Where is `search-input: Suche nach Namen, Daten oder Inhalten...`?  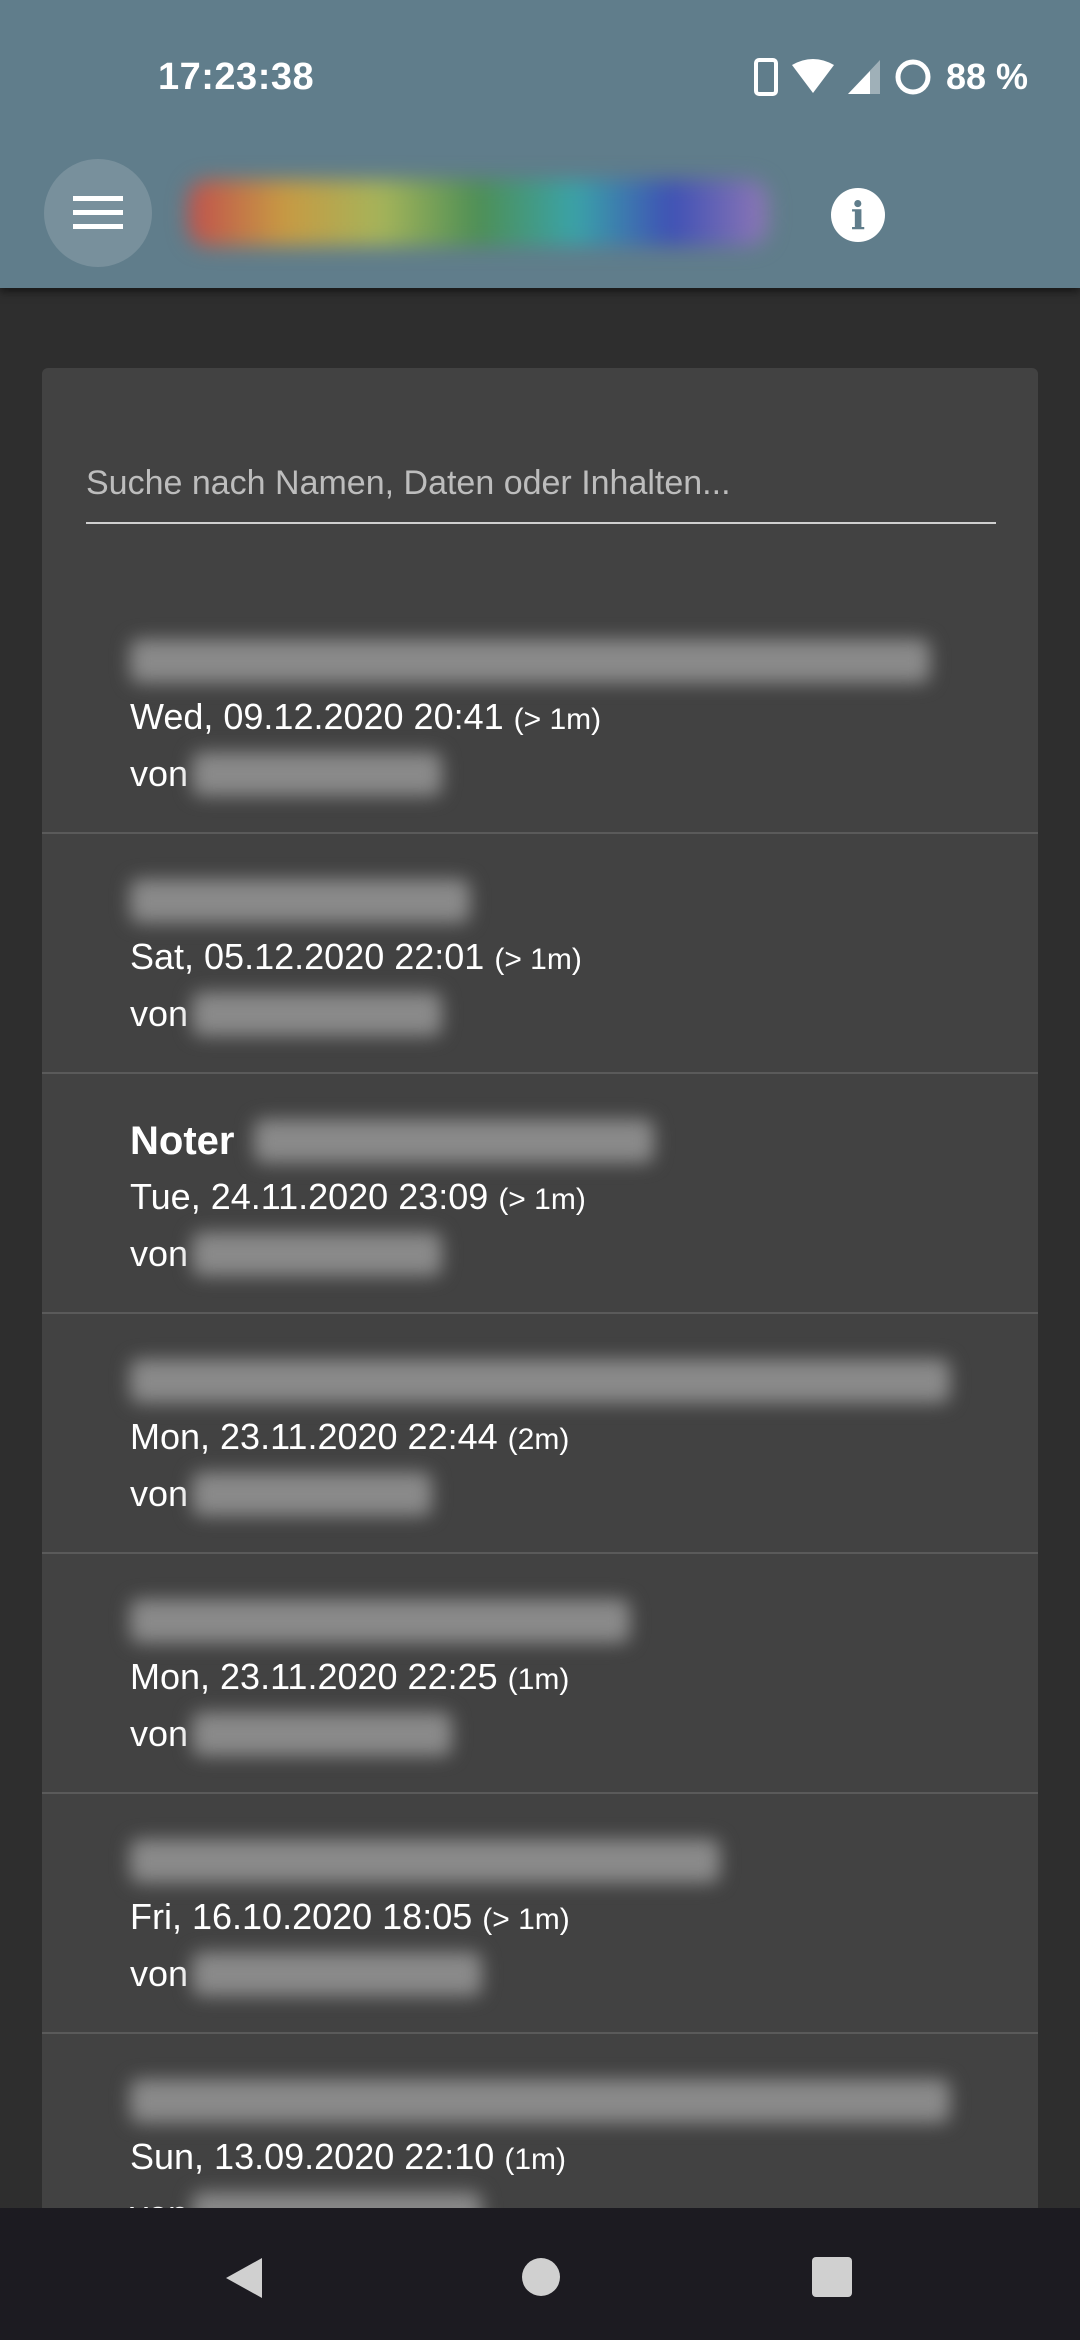 search-input: Suche nach Namen, Daten oder Inhalten... is located at coordinates (541, 491).